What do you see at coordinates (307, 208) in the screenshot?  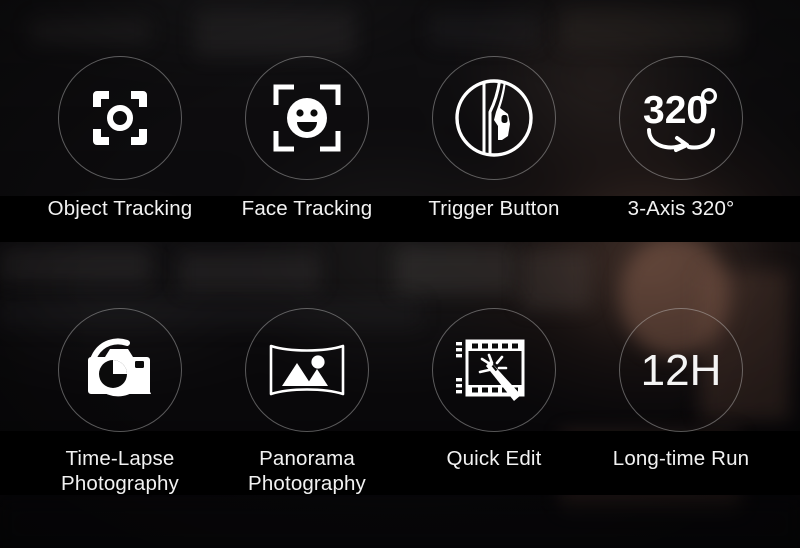 I see `feature-label: Face Tracking` at bounding box center [307, 208].